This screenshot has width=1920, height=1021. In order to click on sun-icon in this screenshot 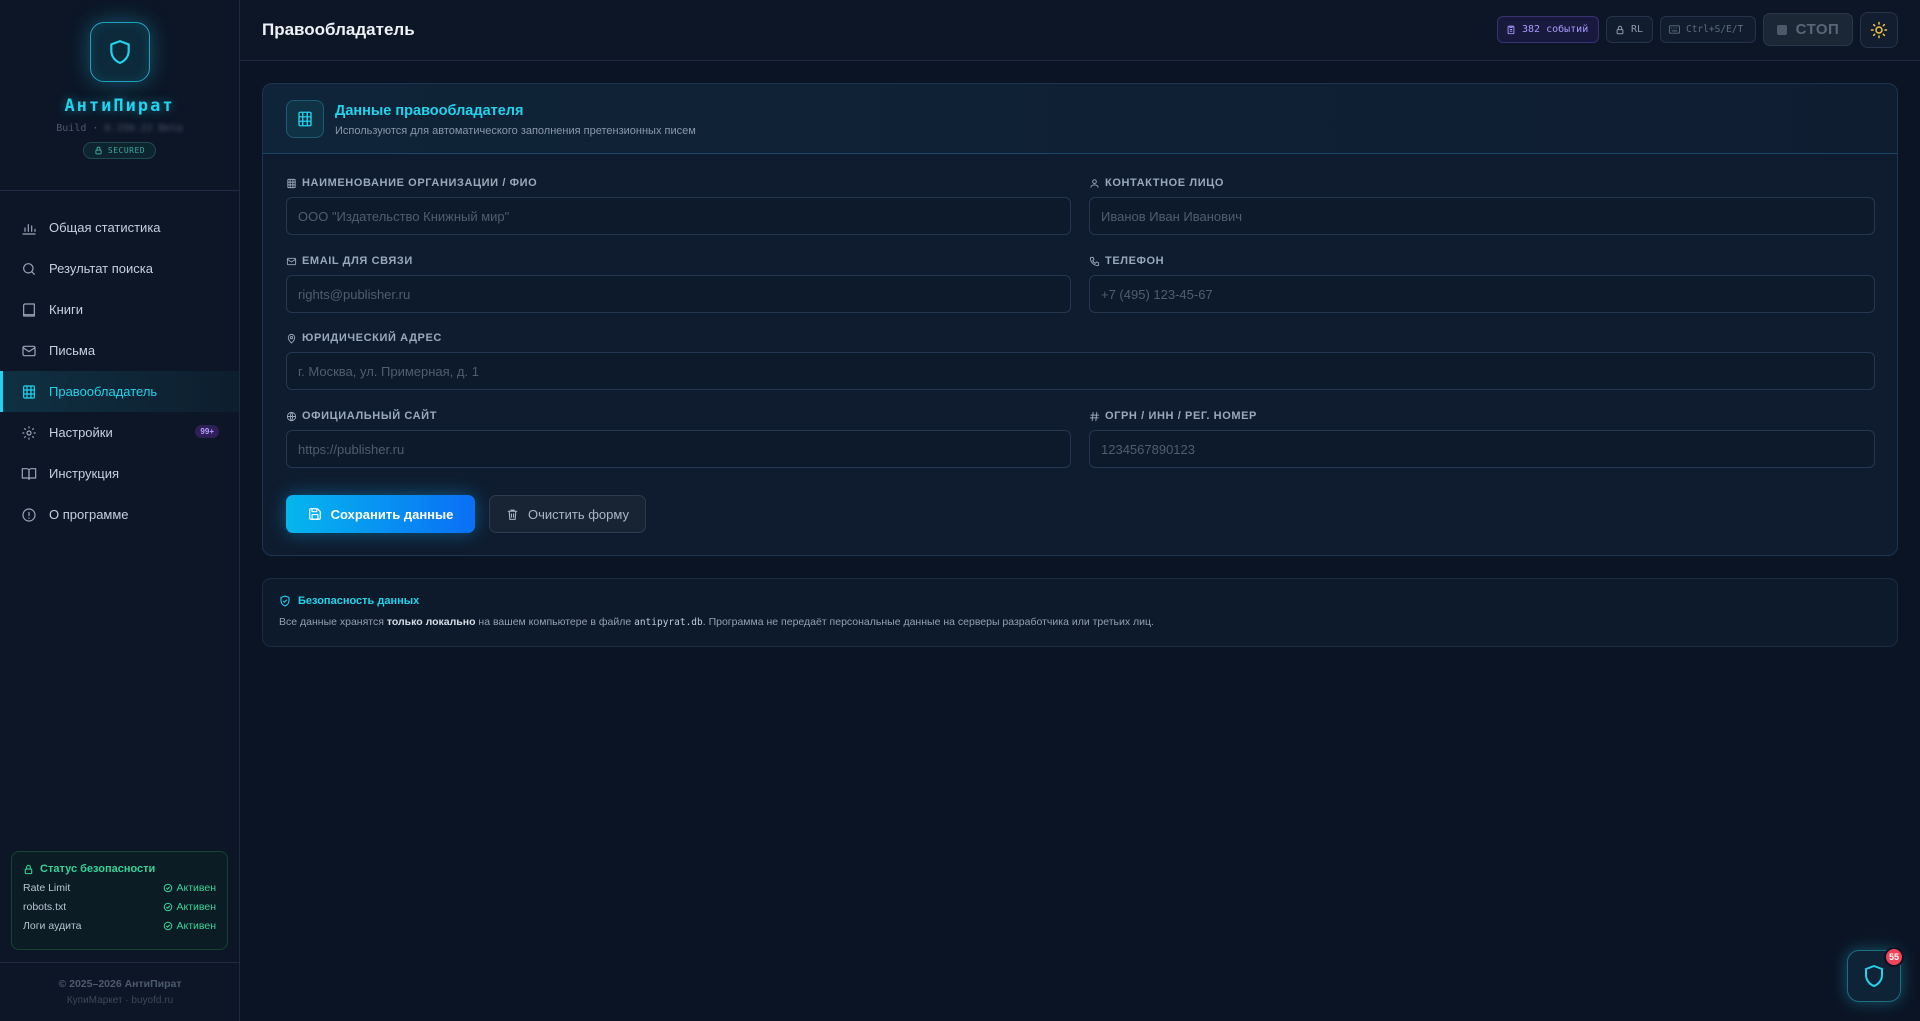, I will do `click(1879, 30)`.